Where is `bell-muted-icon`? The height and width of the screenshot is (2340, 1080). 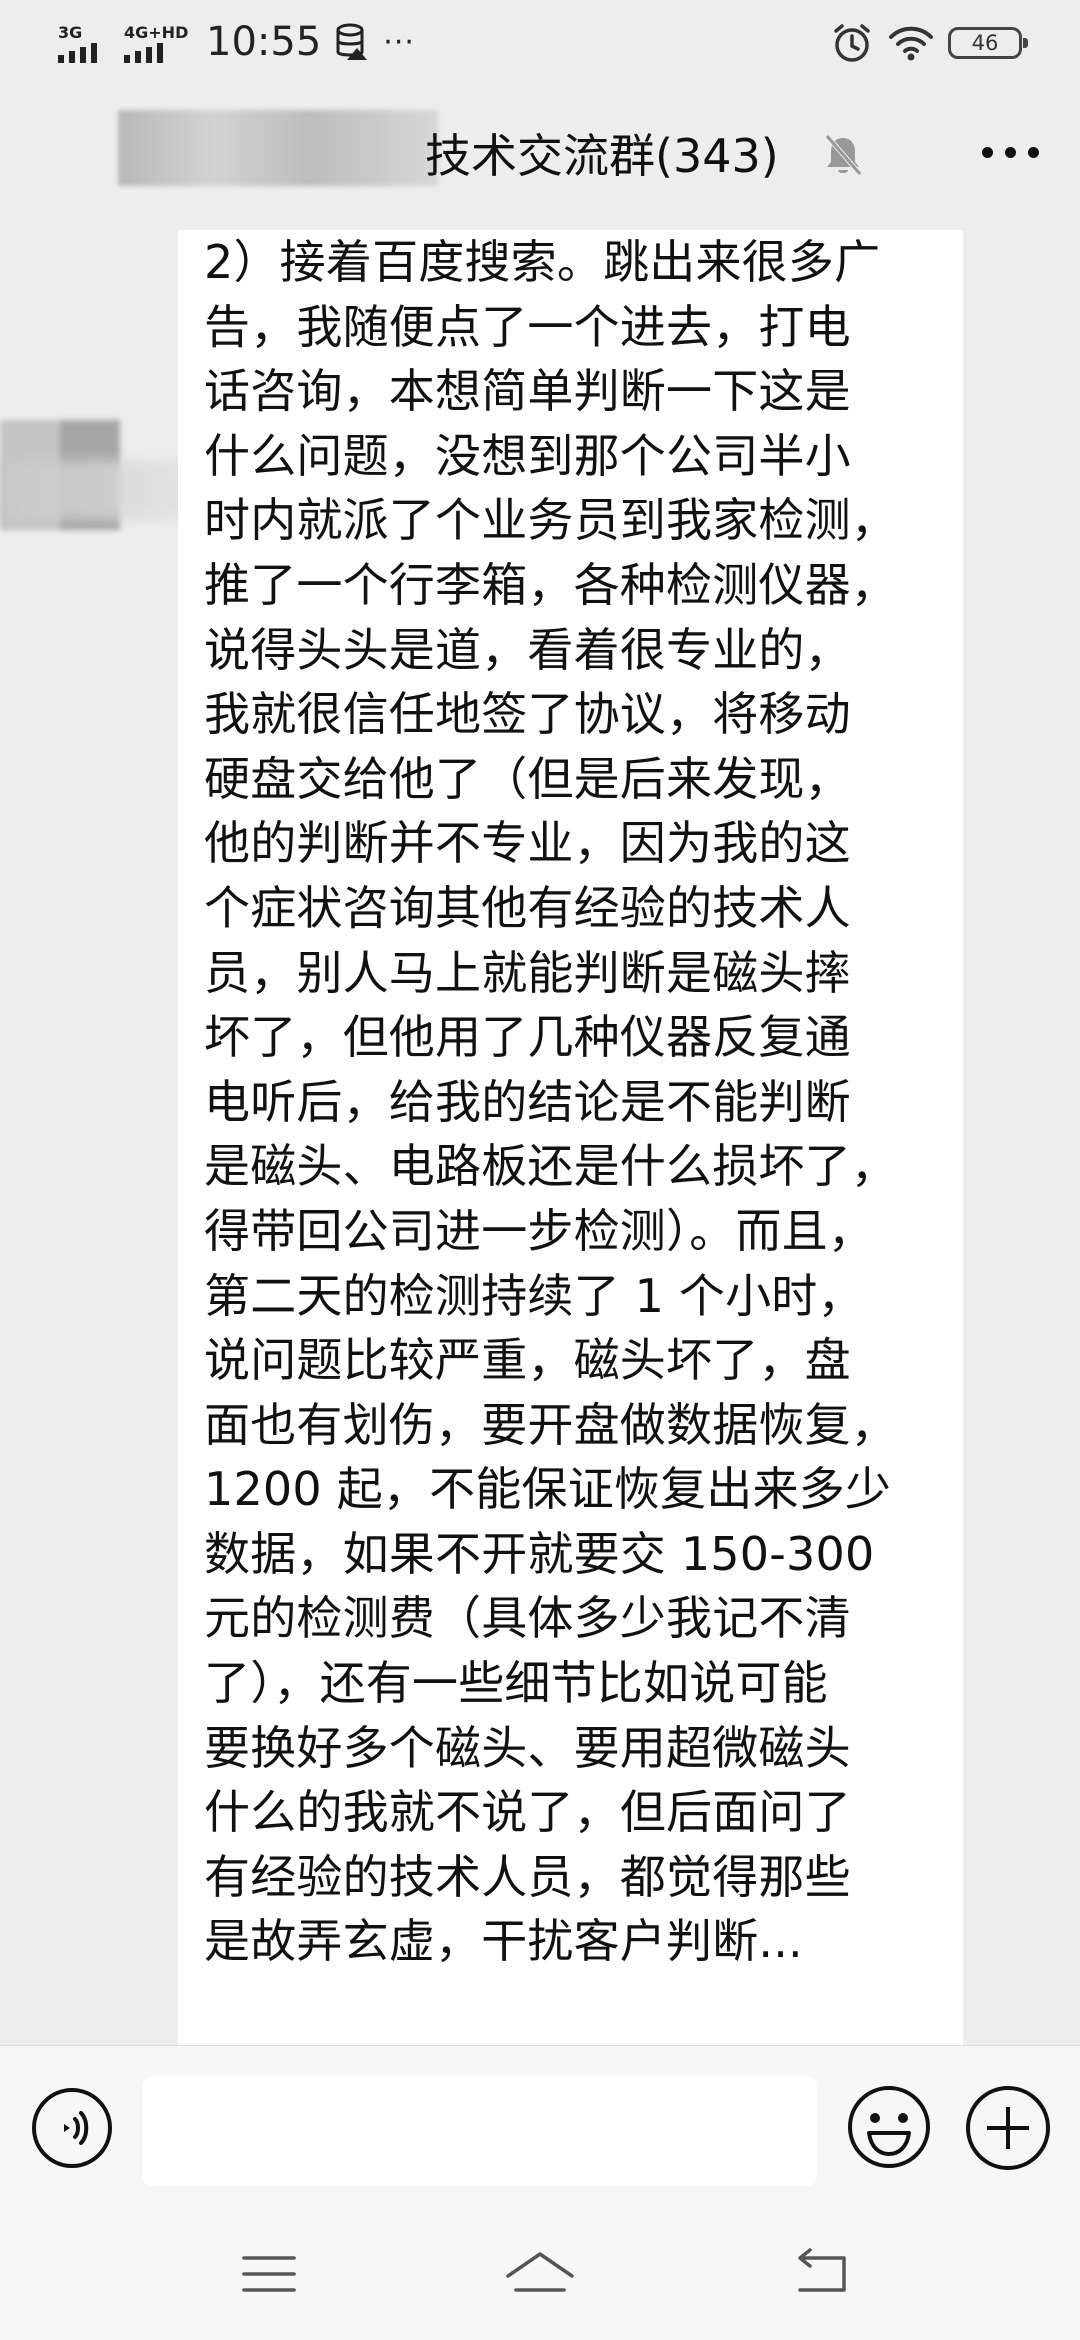
bell-muted-icon is located at coordinates (843, 155).